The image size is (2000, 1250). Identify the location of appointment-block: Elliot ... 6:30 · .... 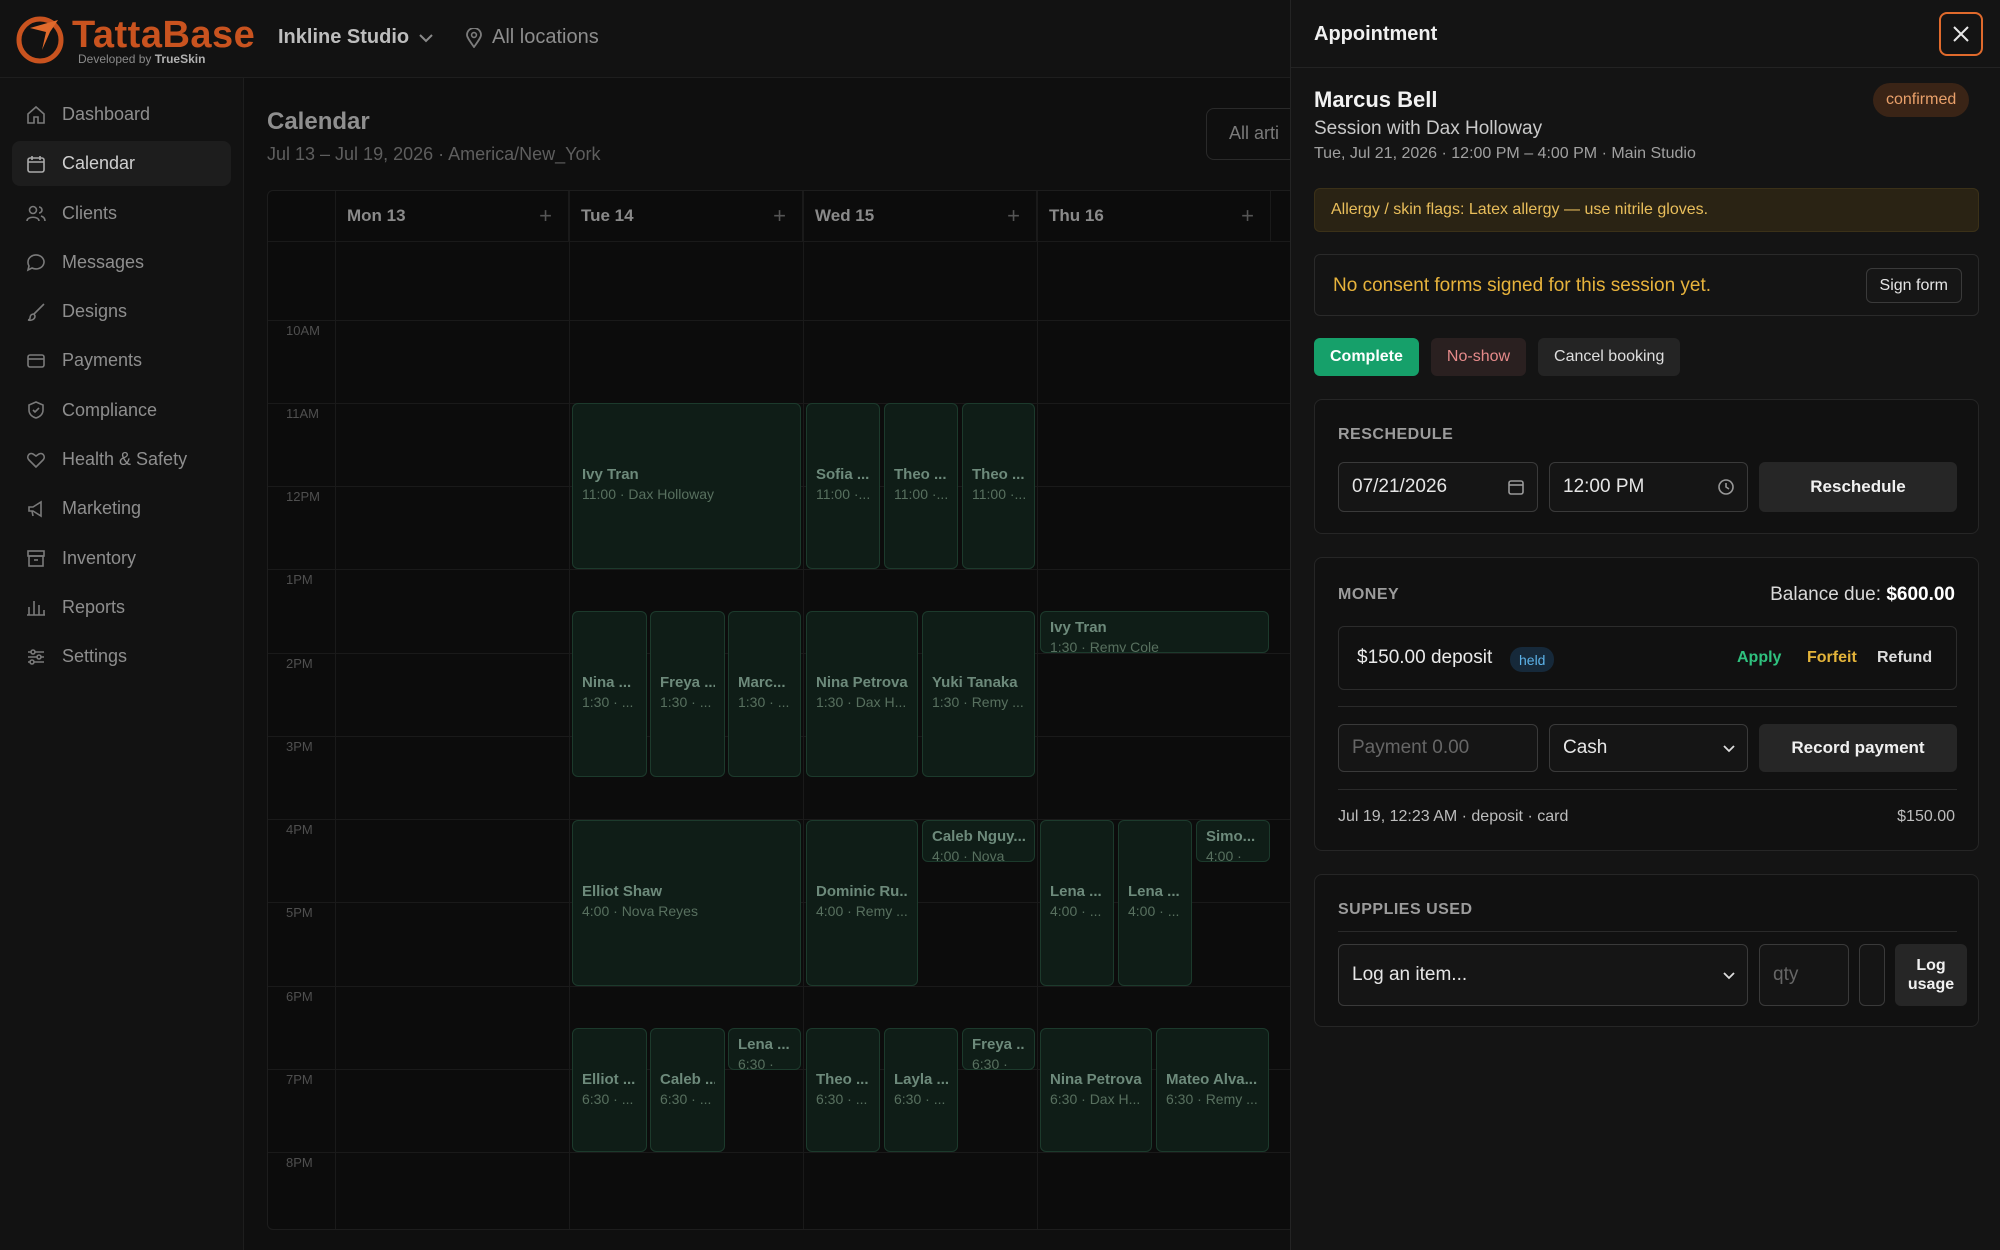
(609, 1090).